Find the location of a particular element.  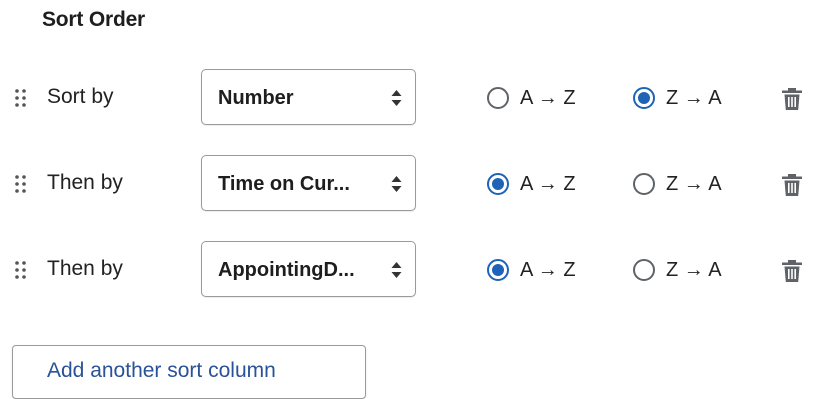

sort-row: Sort by Number A → Z Z → A is located at coordinates (406, 98).